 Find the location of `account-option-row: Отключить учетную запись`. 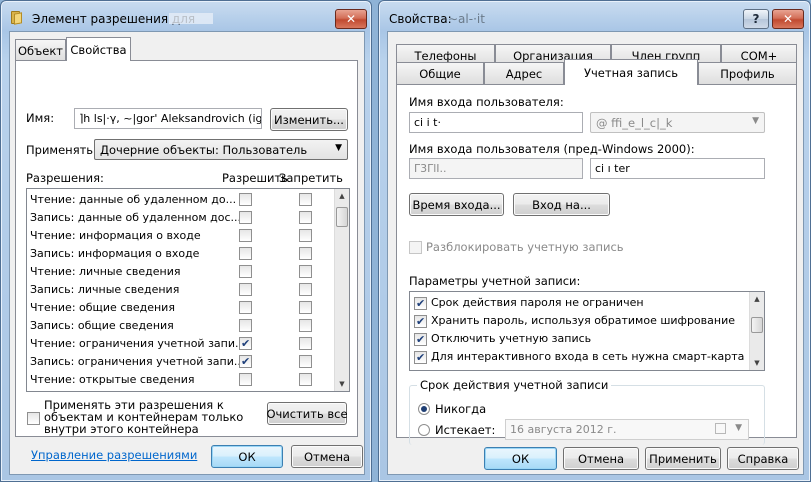

account-option-row: Отключить учетную запись is located at coordinates (502, 339).